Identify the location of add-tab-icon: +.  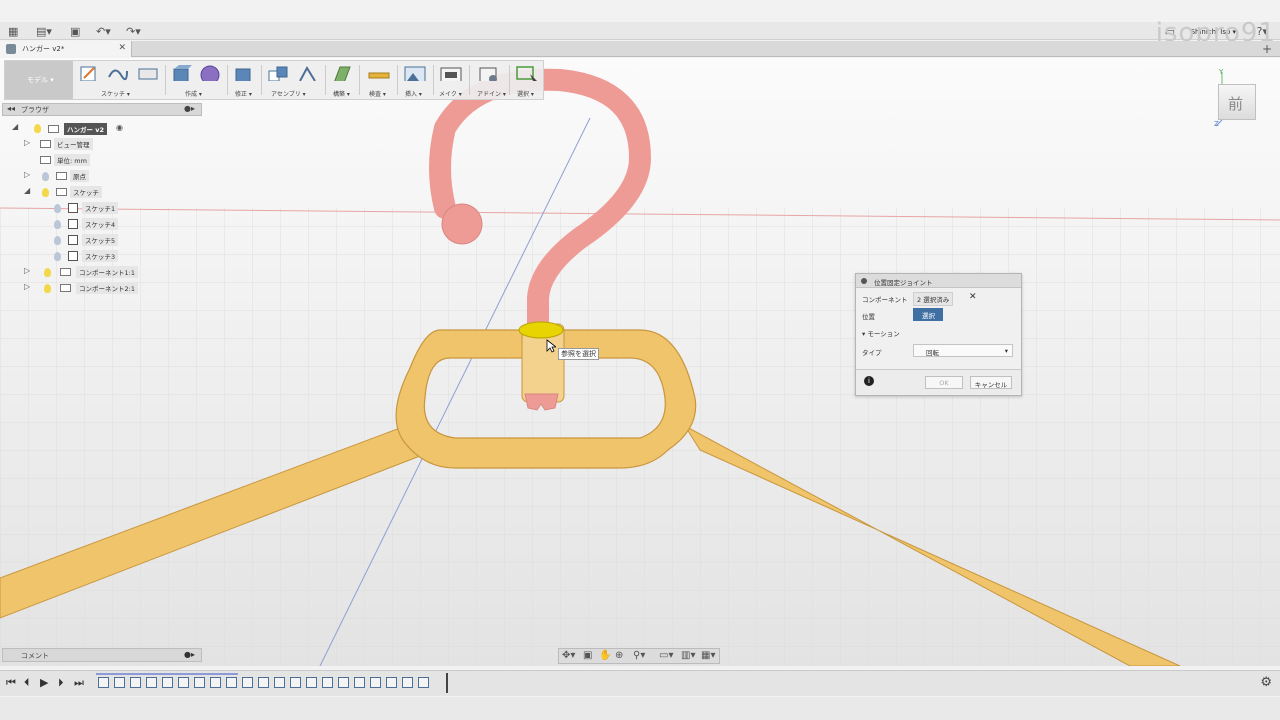
(1267, 49).